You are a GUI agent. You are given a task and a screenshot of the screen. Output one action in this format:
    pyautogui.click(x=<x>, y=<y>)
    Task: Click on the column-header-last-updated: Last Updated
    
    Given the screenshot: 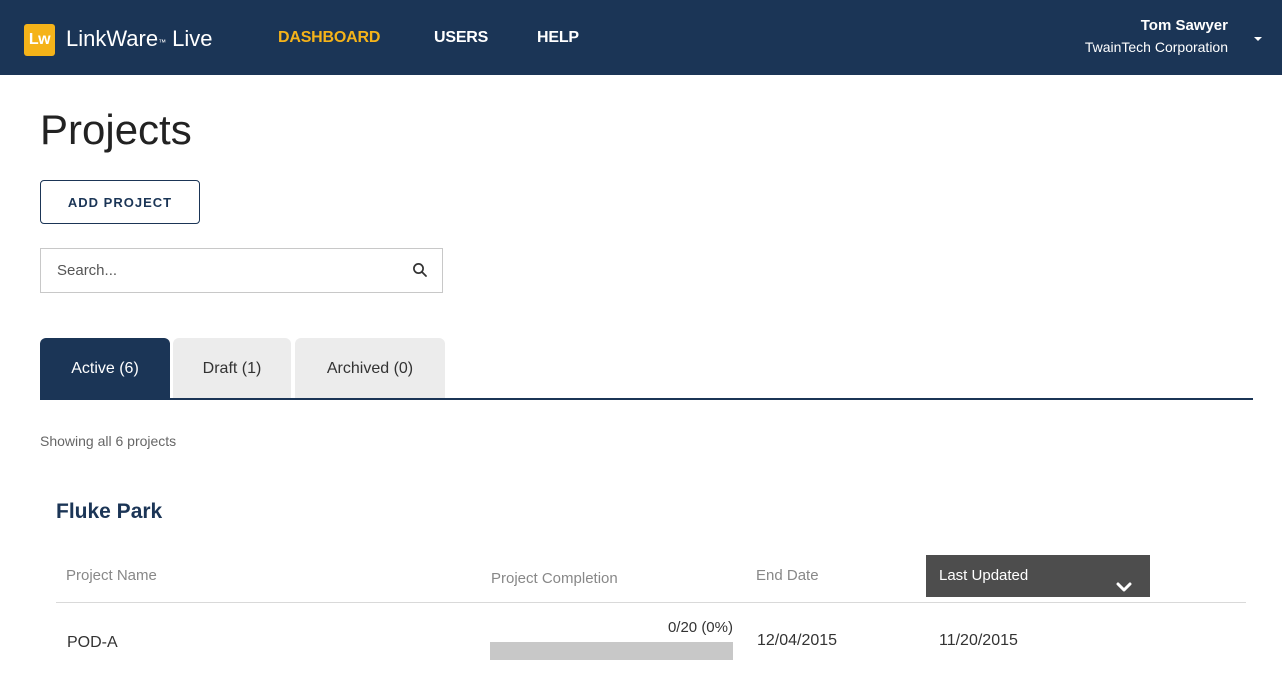 What is the action you would take?
    pyautogui.click(x=1038, y=576)
    